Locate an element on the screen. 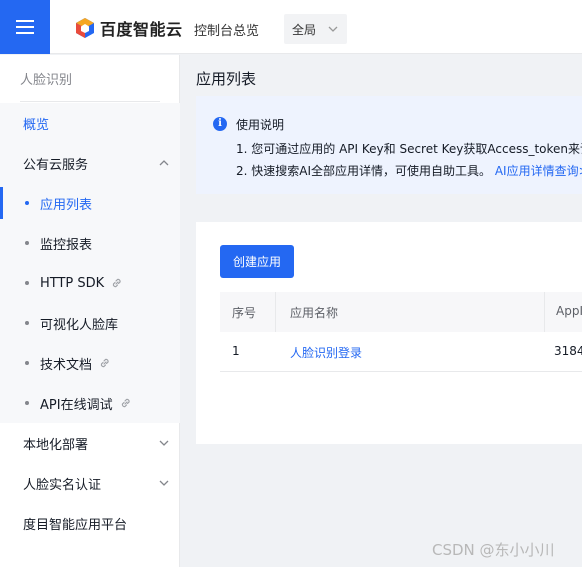 Image resolution: width=582 pixels, height=567 pixels. table-header: 序号 应用名称 AppII is located at coordinates (401, 312).